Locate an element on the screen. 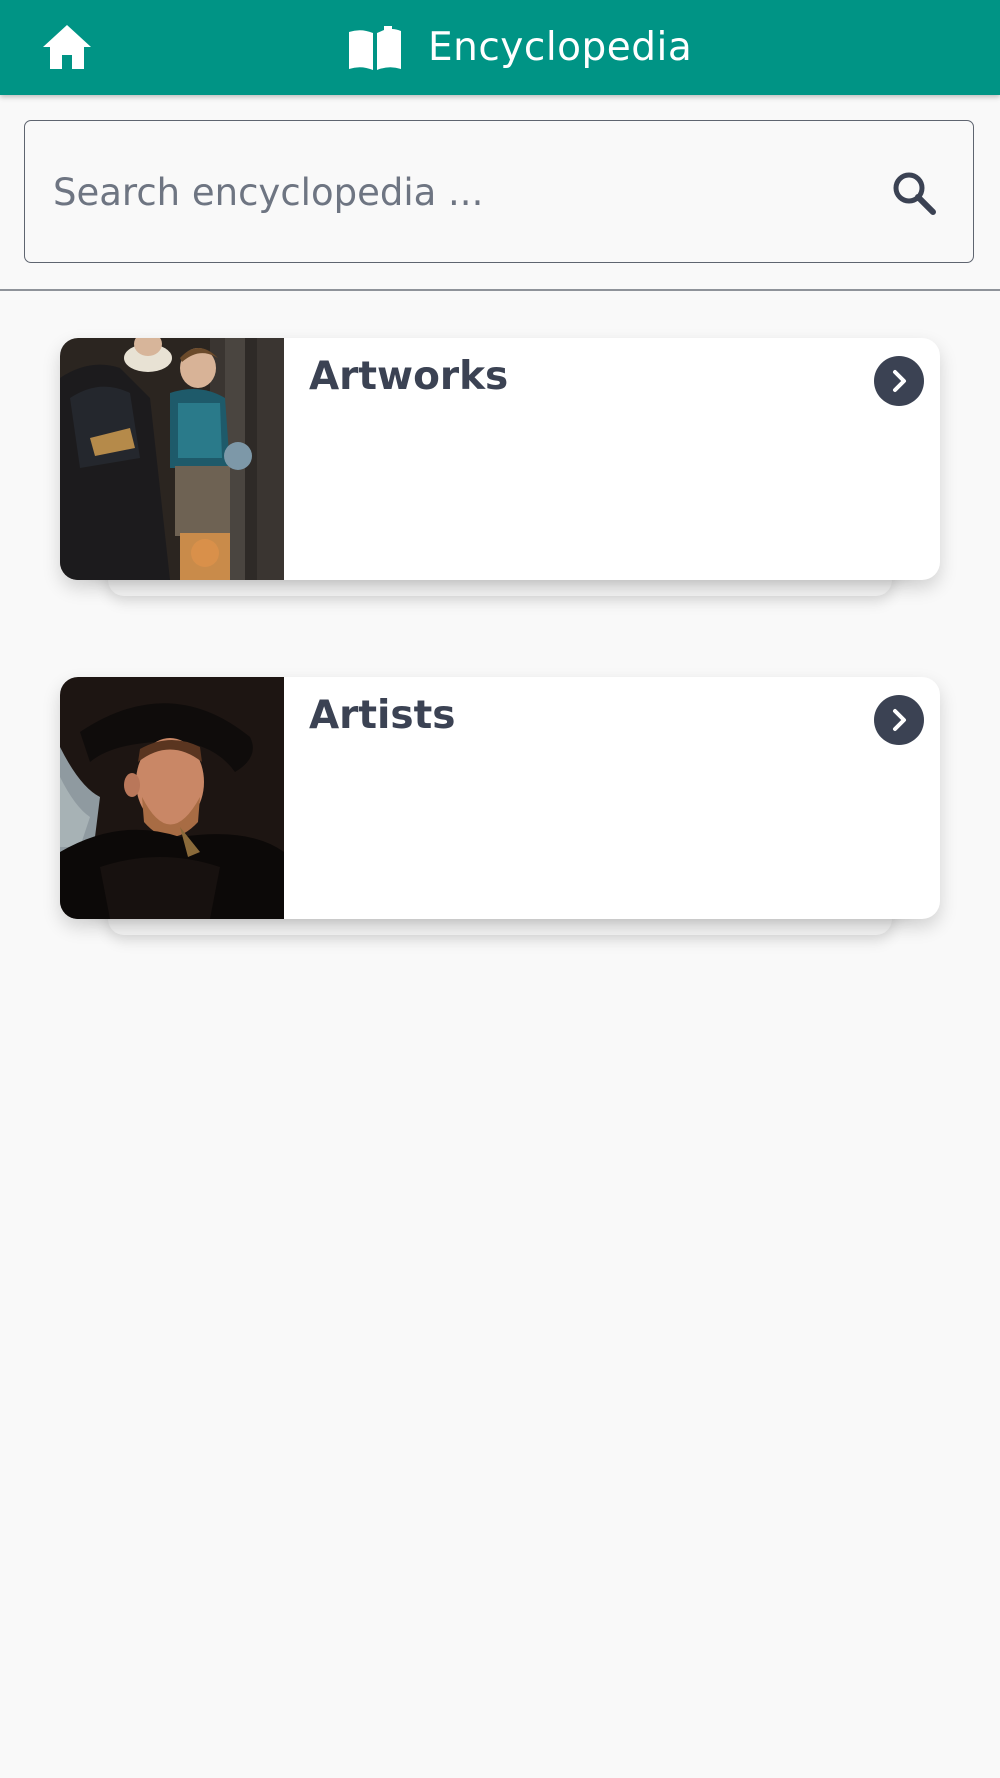  card-title-artists: Artists is located at coordinates (382, 715).